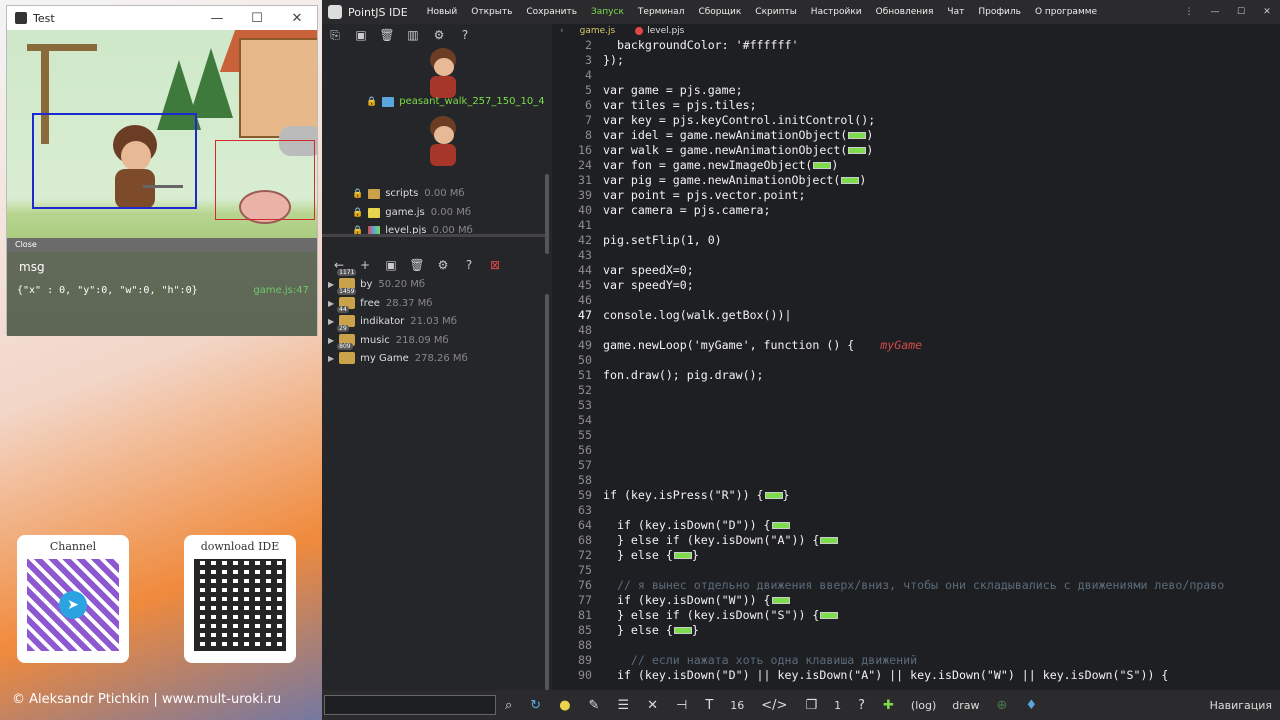 This screenshot has height=720, width=1280. I want to click on navigation-button: Навигация, so click(1241, 705).